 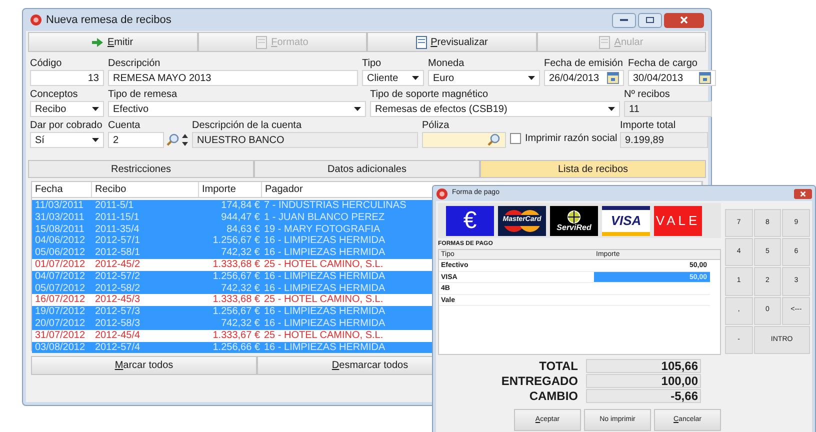 What do you see at coordinates (60, 230) in the screenshot?
I see `table-cell-text: 15/08/2011` at bounding box center [60, 230].